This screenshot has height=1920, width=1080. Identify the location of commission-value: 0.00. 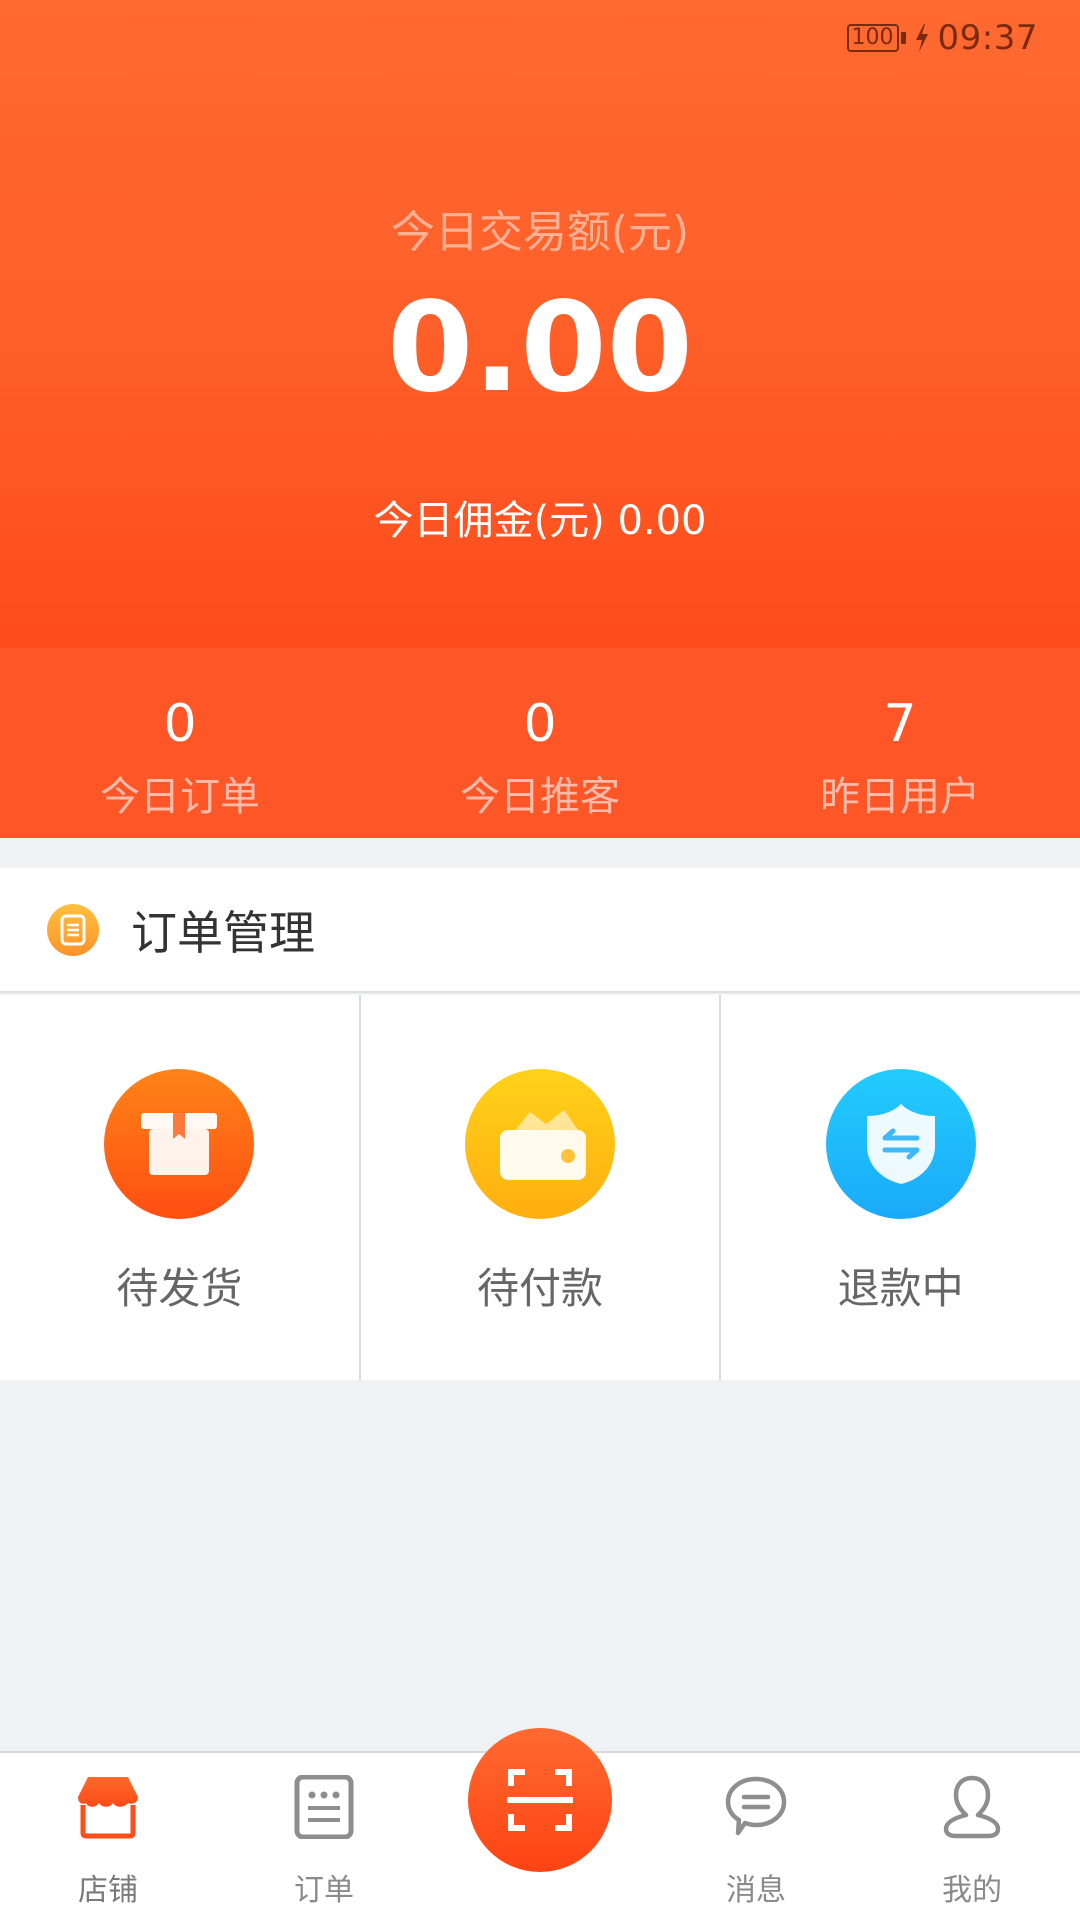
(662, 521).